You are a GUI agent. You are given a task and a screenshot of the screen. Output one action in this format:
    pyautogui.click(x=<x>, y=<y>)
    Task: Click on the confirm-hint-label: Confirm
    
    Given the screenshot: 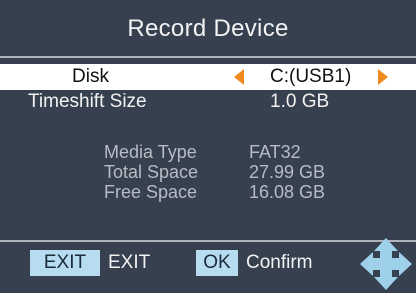 What is the action you would take?
    pyautogui.click(x=279, y=262)
    